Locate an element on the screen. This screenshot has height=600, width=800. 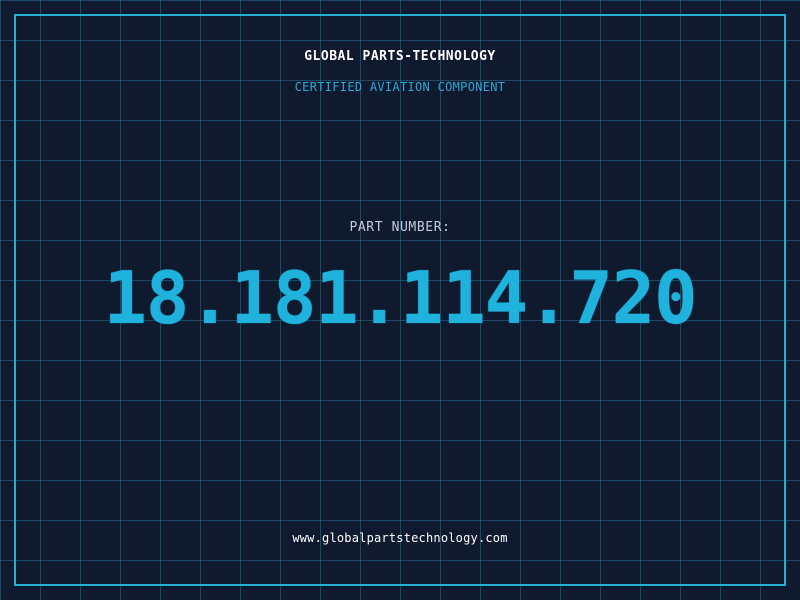
website-url: www.globalpartstechnology.com is located at coordinates (400, 538).